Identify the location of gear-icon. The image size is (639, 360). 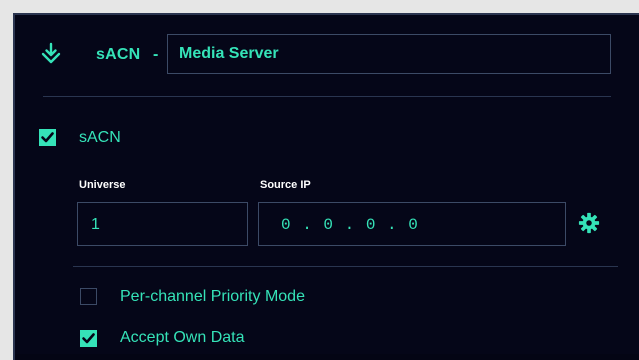
(589, 223).